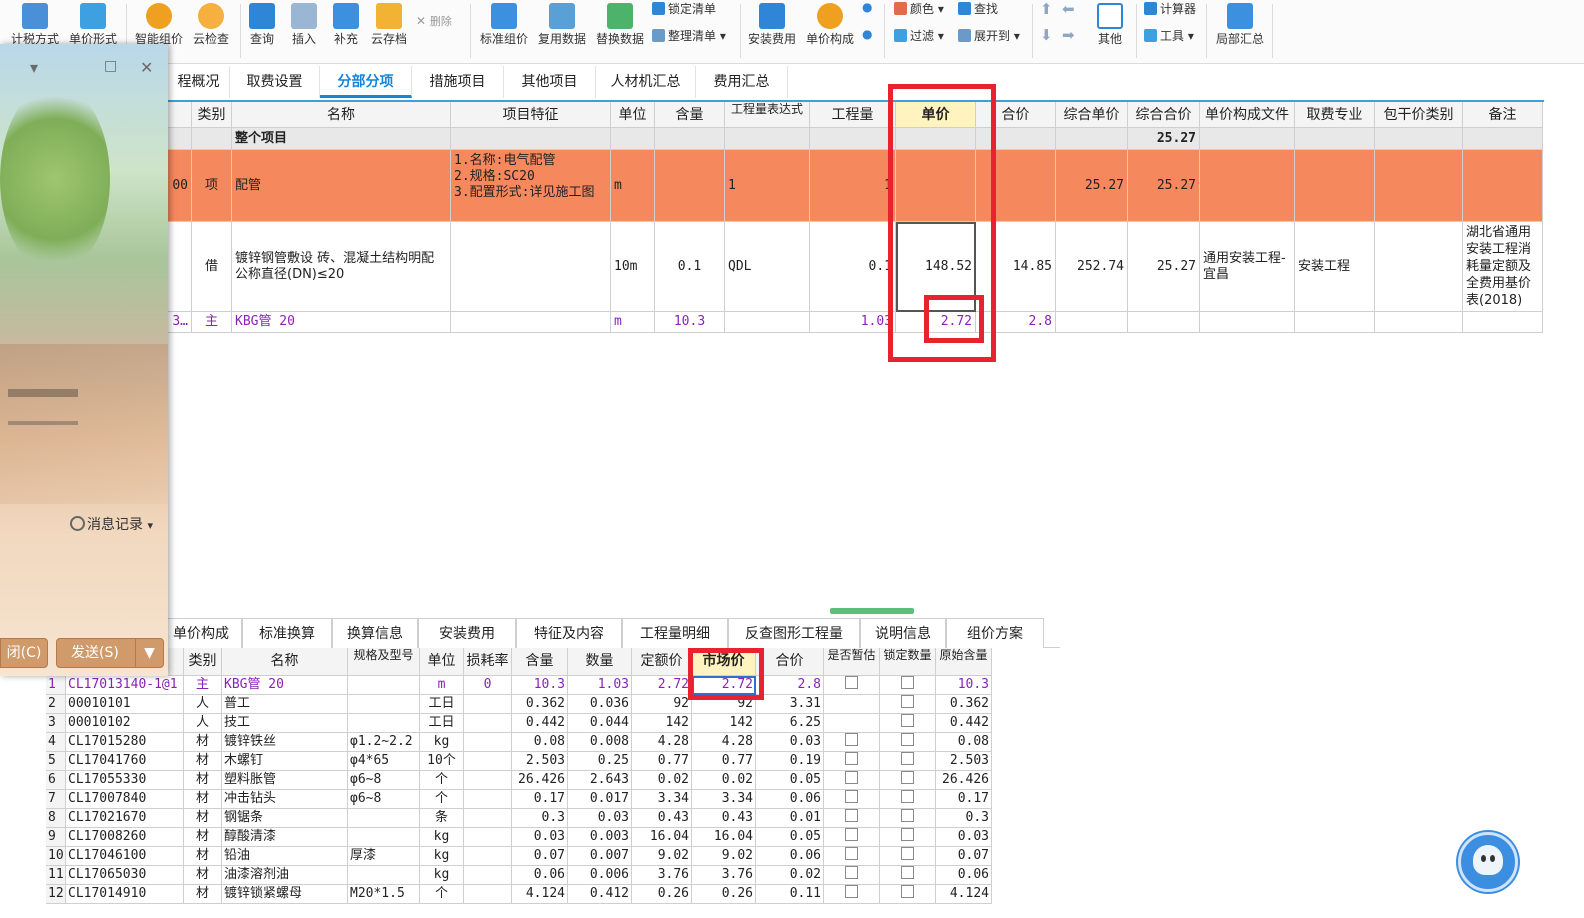  What do you see at coordinates (540, 818) in the screenshot?
I see `cell-content: 0.3` at bounding box center [540, 818].